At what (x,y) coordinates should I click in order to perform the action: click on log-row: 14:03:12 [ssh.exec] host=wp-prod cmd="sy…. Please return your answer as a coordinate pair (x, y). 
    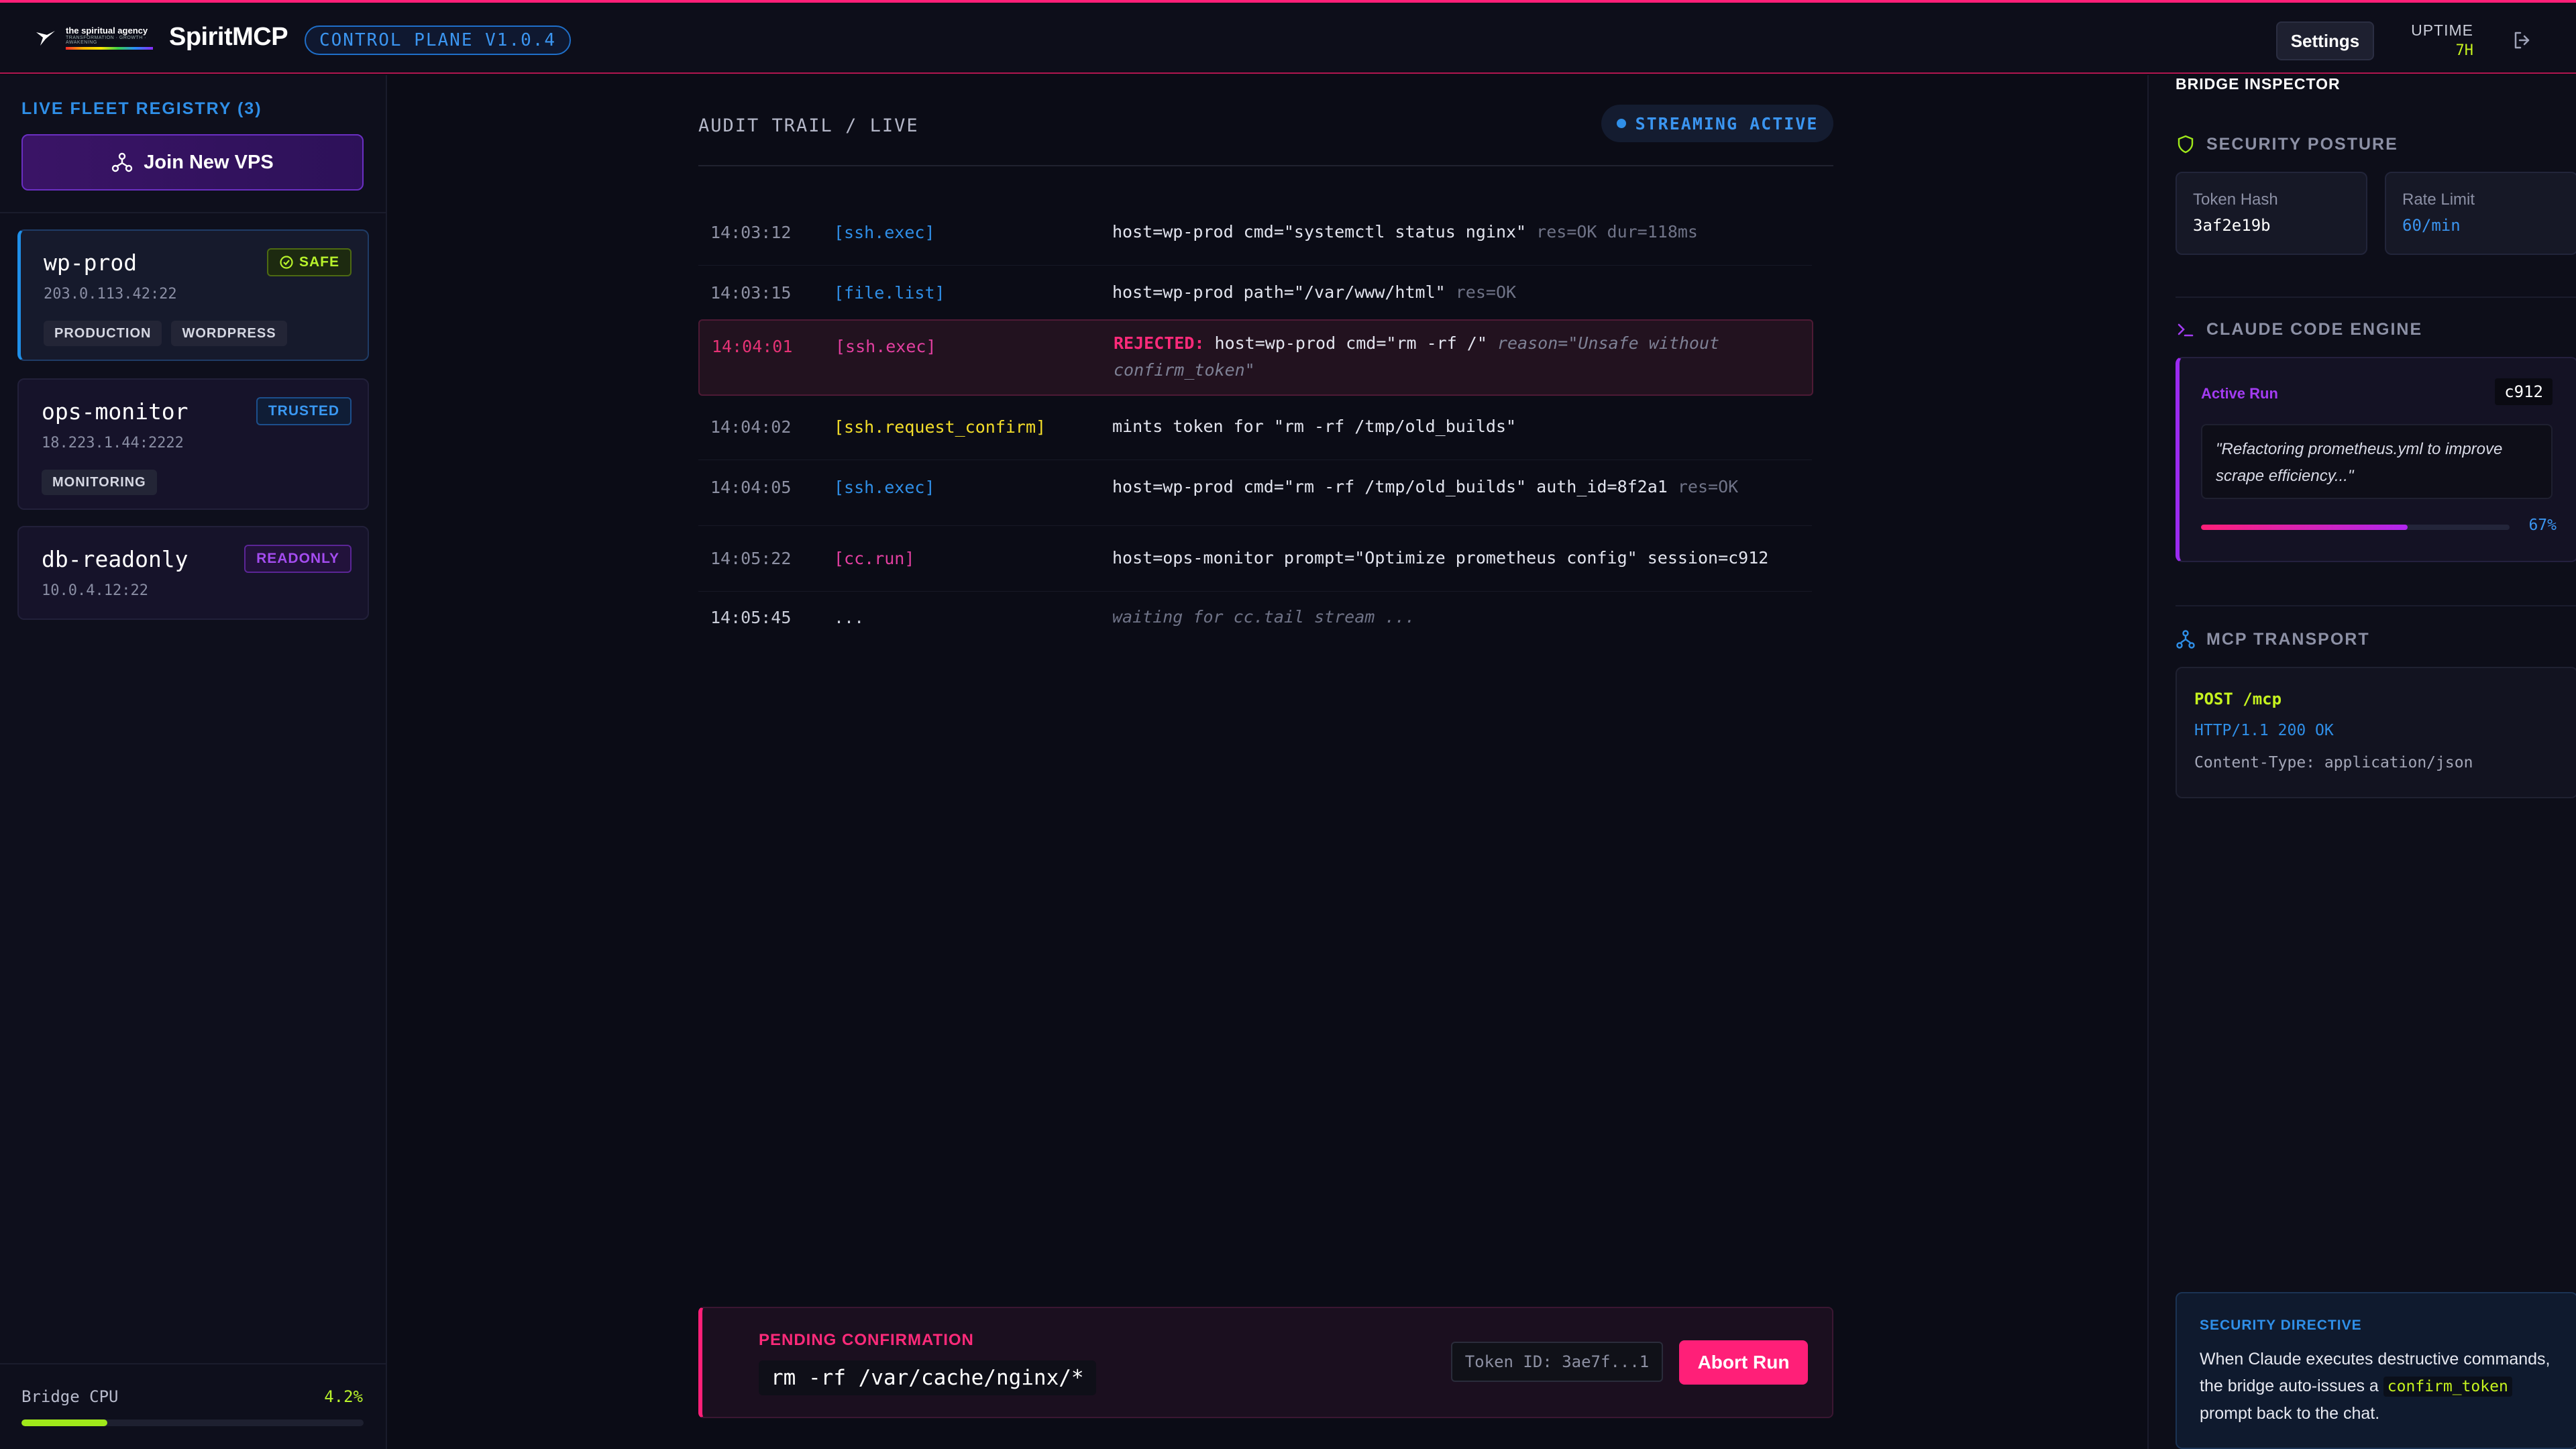
    Looking at the image, I should click on (1255, 236).